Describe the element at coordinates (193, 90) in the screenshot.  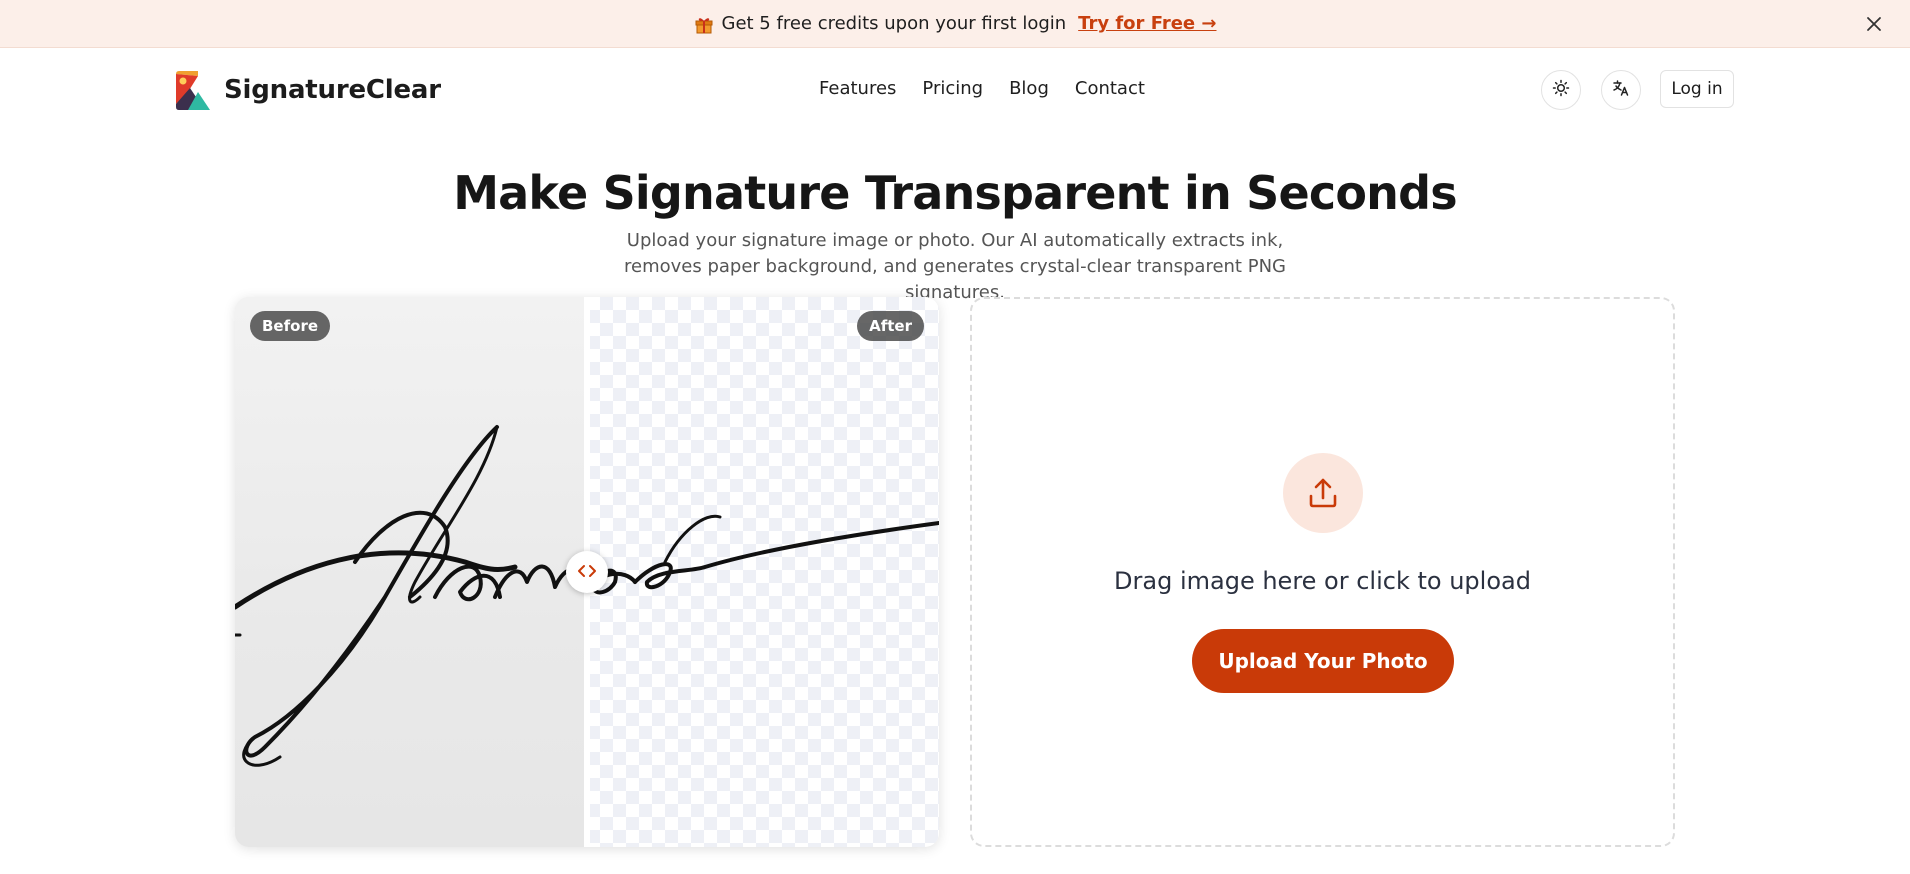
I see `brand-logo-icon` at that location.